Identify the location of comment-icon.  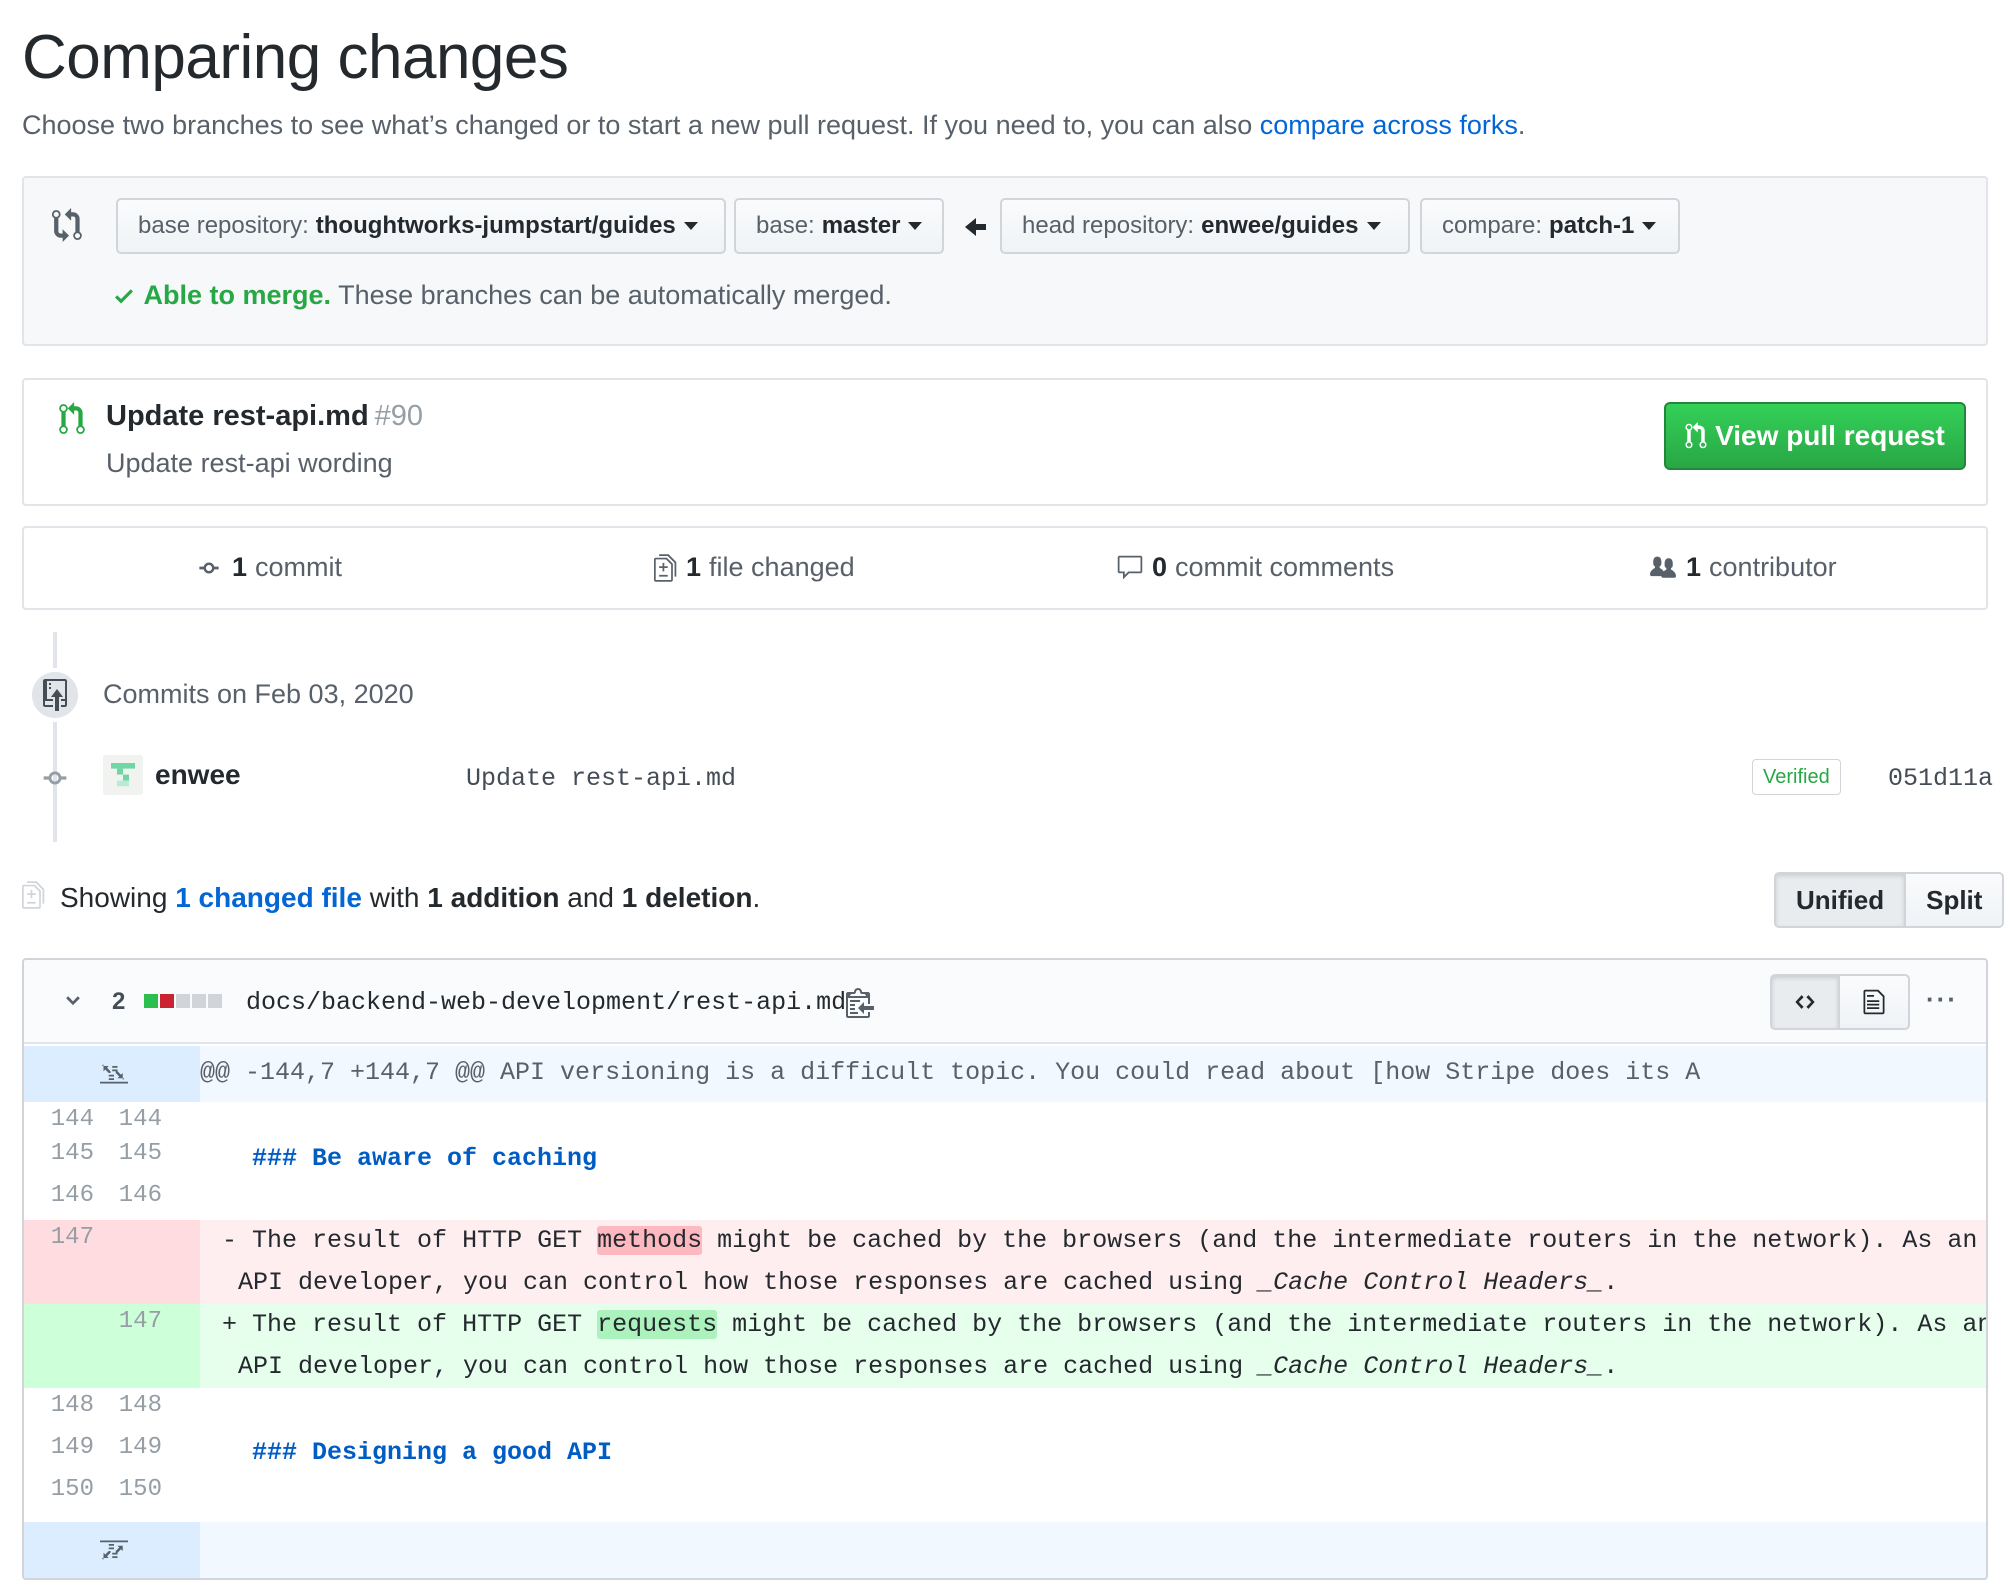
(1130, 567).